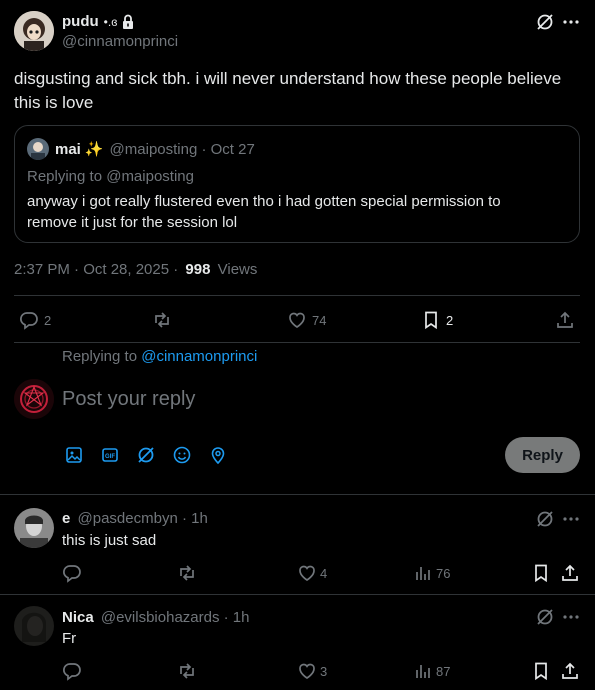 The width and height of the screenshot is (595, 690). Describe the element at coordinates (218, 455) in the screenshot. I see `location-icon` at that location.